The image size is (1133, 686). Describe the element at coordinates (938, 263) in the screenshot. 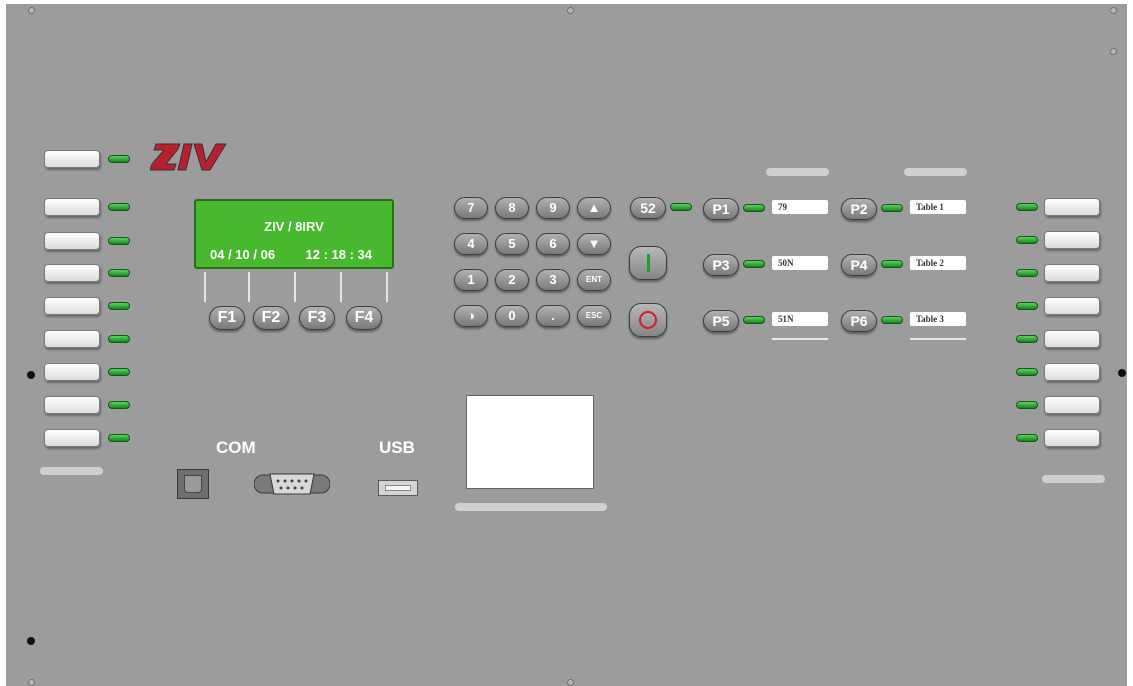

I see `p4-label: Table 2` at that location.